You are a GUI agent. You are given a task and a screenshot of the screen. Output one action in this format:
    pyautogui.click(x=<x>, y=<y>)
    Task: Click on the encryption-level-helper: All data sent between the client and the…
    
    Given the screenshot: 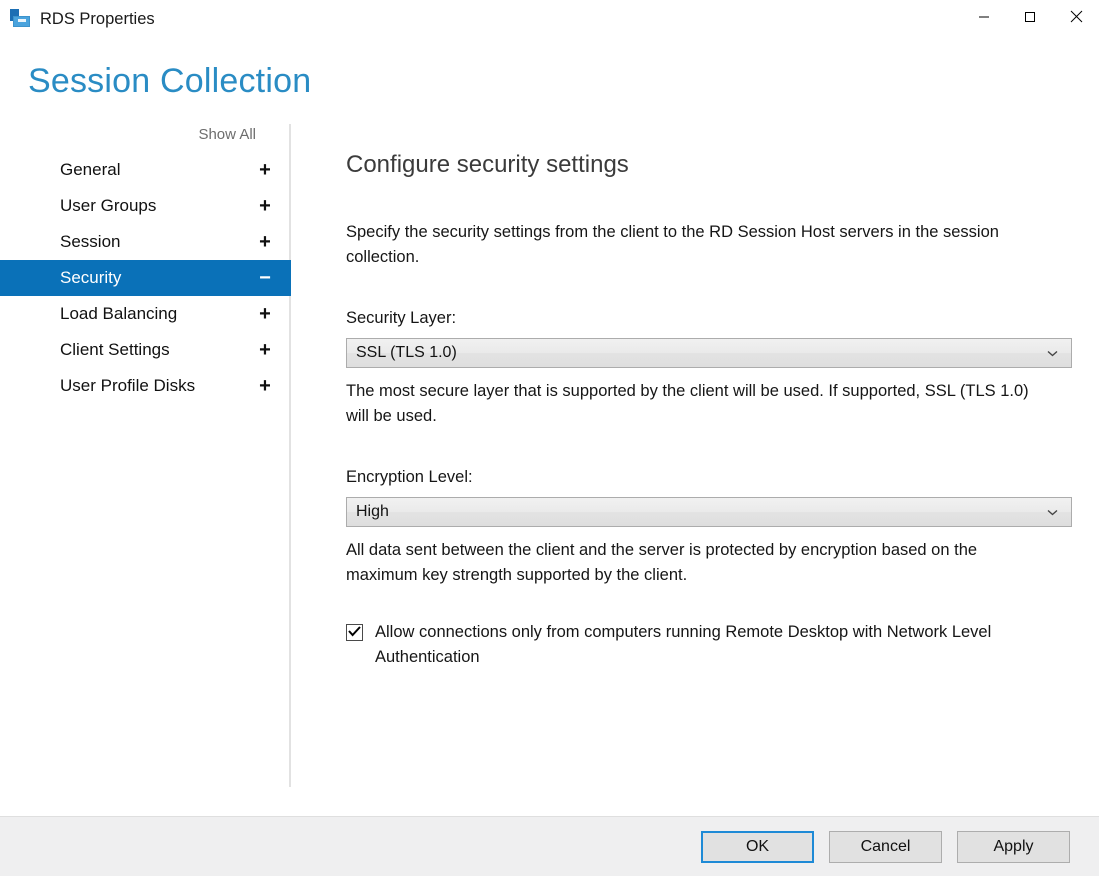 What is the action you would take?
    pyautogui.click(x=662, y=562)
    